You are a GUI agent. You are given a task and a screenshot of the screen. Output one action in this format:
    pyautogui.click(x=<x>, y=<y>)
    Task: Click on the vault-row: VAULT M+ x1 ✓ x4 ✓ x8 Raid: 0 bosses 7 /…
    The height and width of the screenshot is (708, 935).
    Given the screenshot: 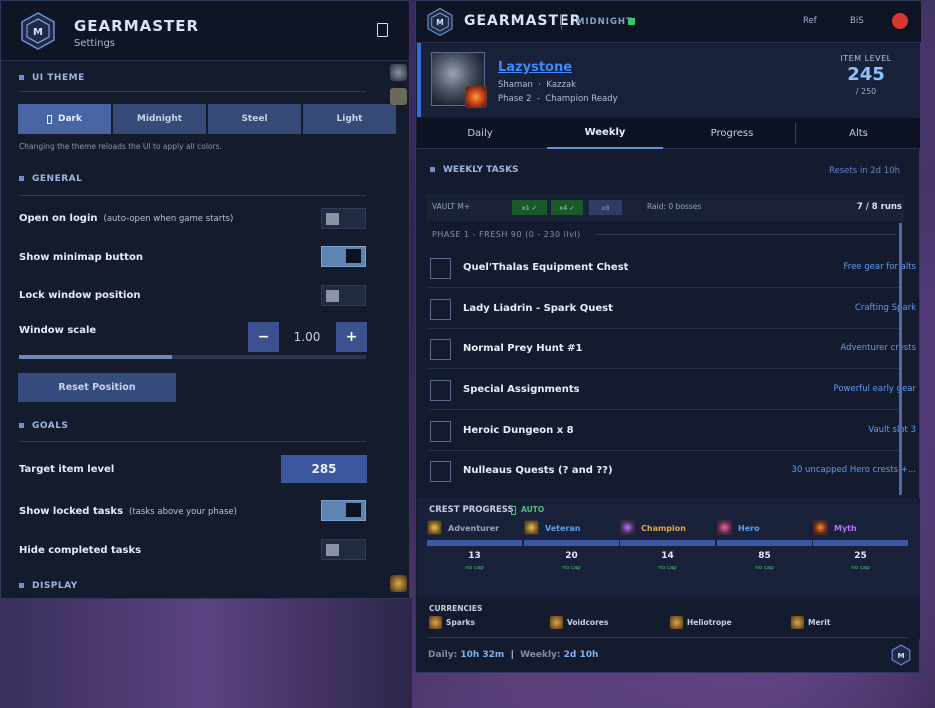 What is the action you would take?
    pyautogui.click(x=665, y=207)
    